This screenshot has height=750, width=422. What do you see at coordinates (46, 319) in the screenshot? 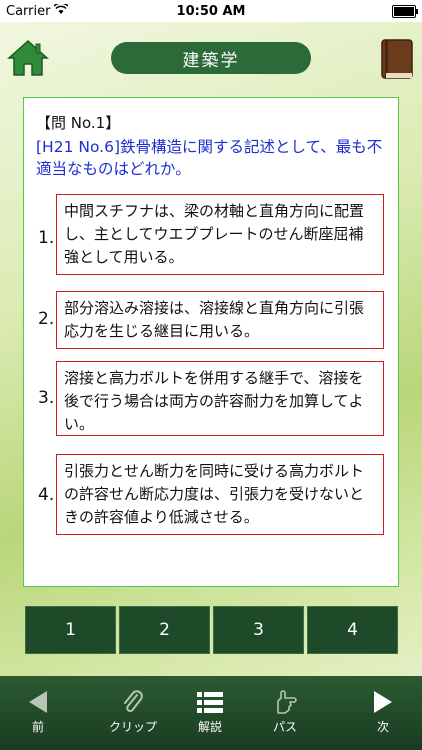
I see `option-2-number: 2.` at bounding box center [46, 319].